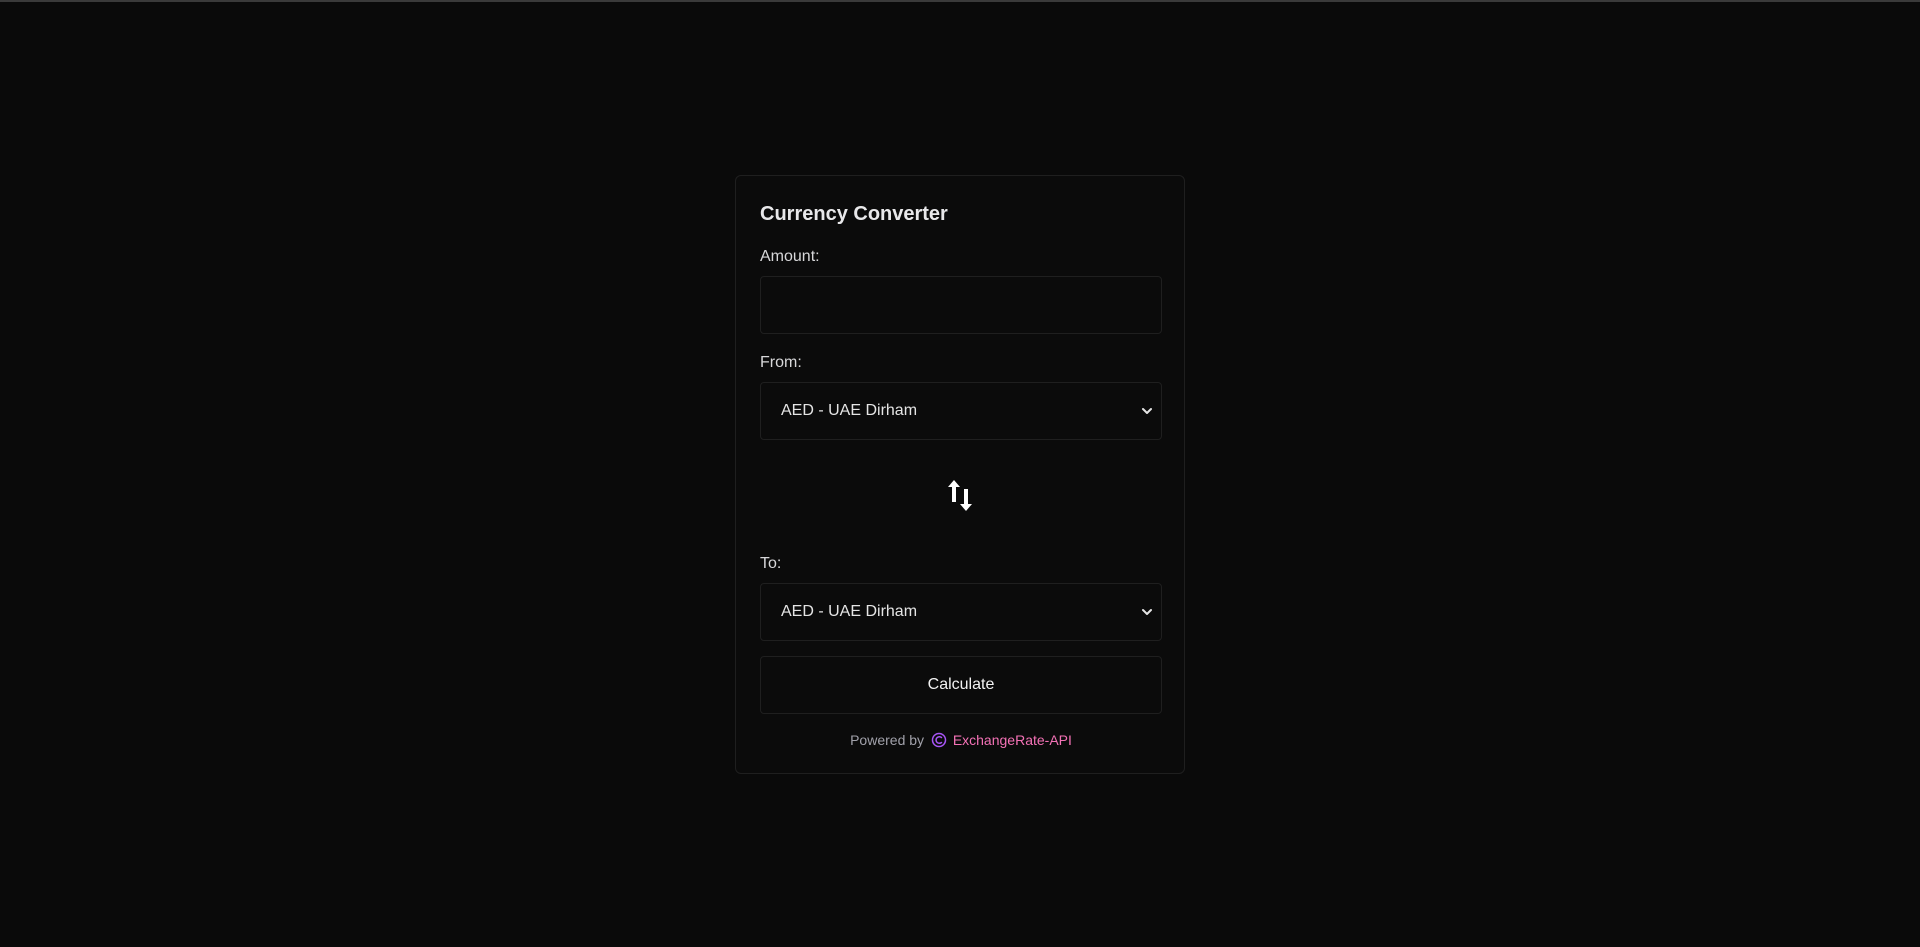 The image size is (1920, 947). I want to click on amount-label: Amount:, so click(790, 256).